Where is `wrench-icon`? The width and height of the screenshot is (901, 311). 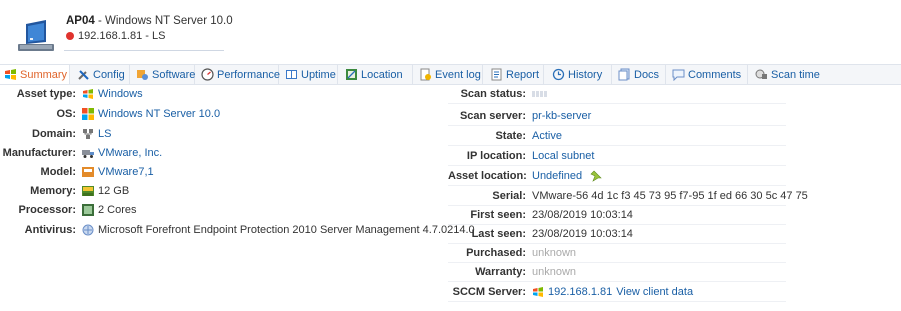
wrench-icon is located at coordinates (83, 75).